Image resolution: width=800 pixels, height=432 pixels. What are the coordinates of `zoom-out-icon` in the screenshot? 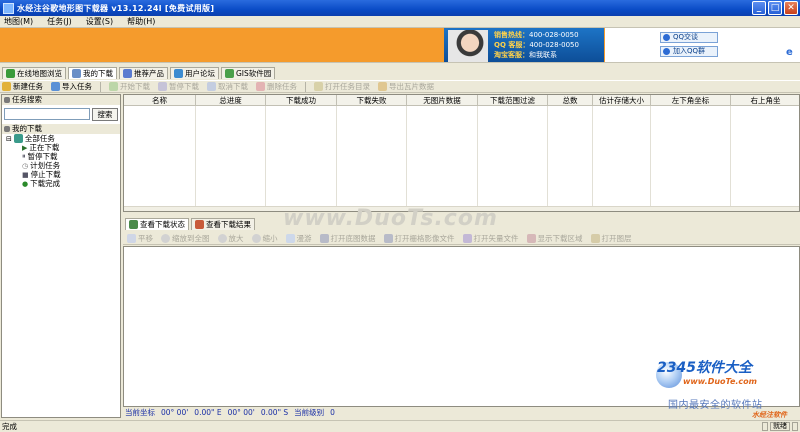 It's located at (256, 238).